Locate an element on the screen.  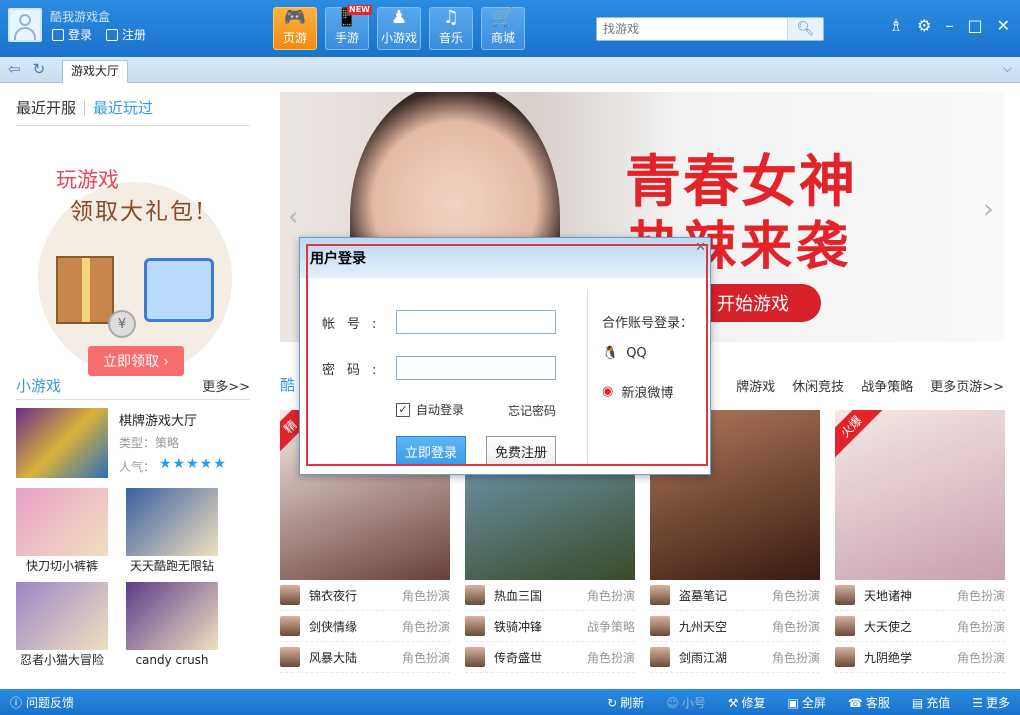
footer-service: ☎ 客服 is located at coordinates (869, 702).